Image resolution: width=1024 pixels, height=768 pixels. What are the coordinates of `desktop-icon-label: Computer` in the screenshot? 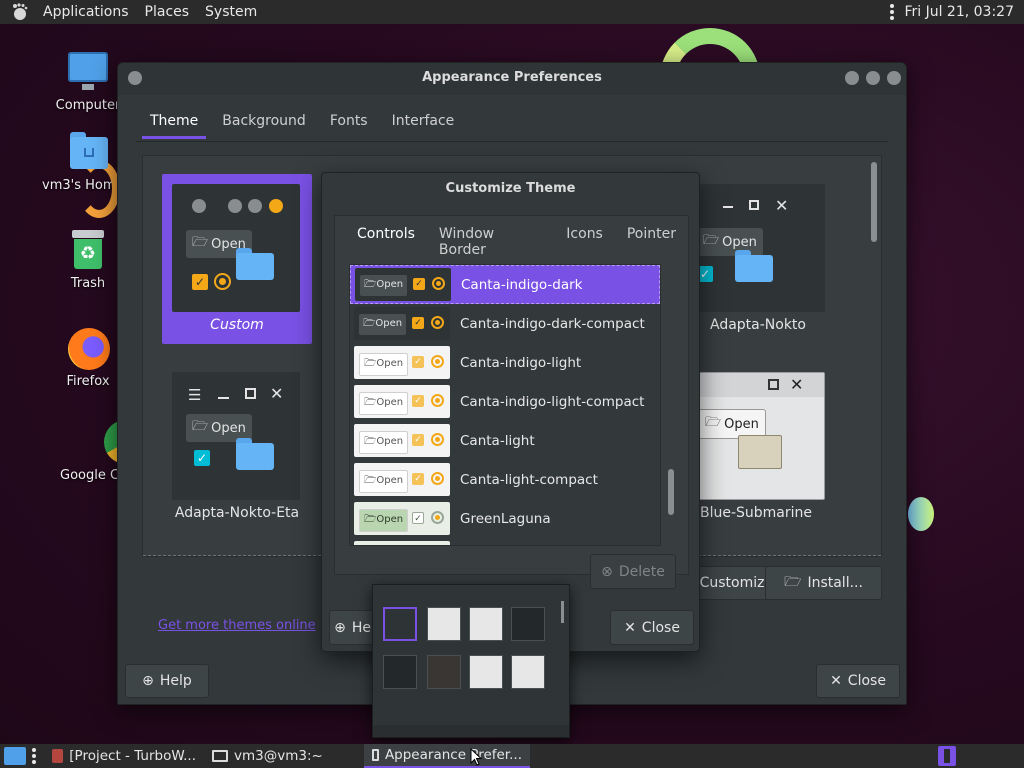 It's located at (88, 105).